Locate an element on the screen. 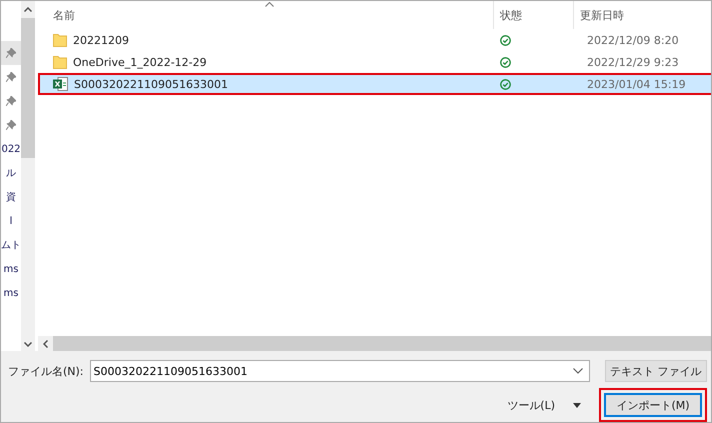  column-header: 状態 is located at coordinates (533, 15).